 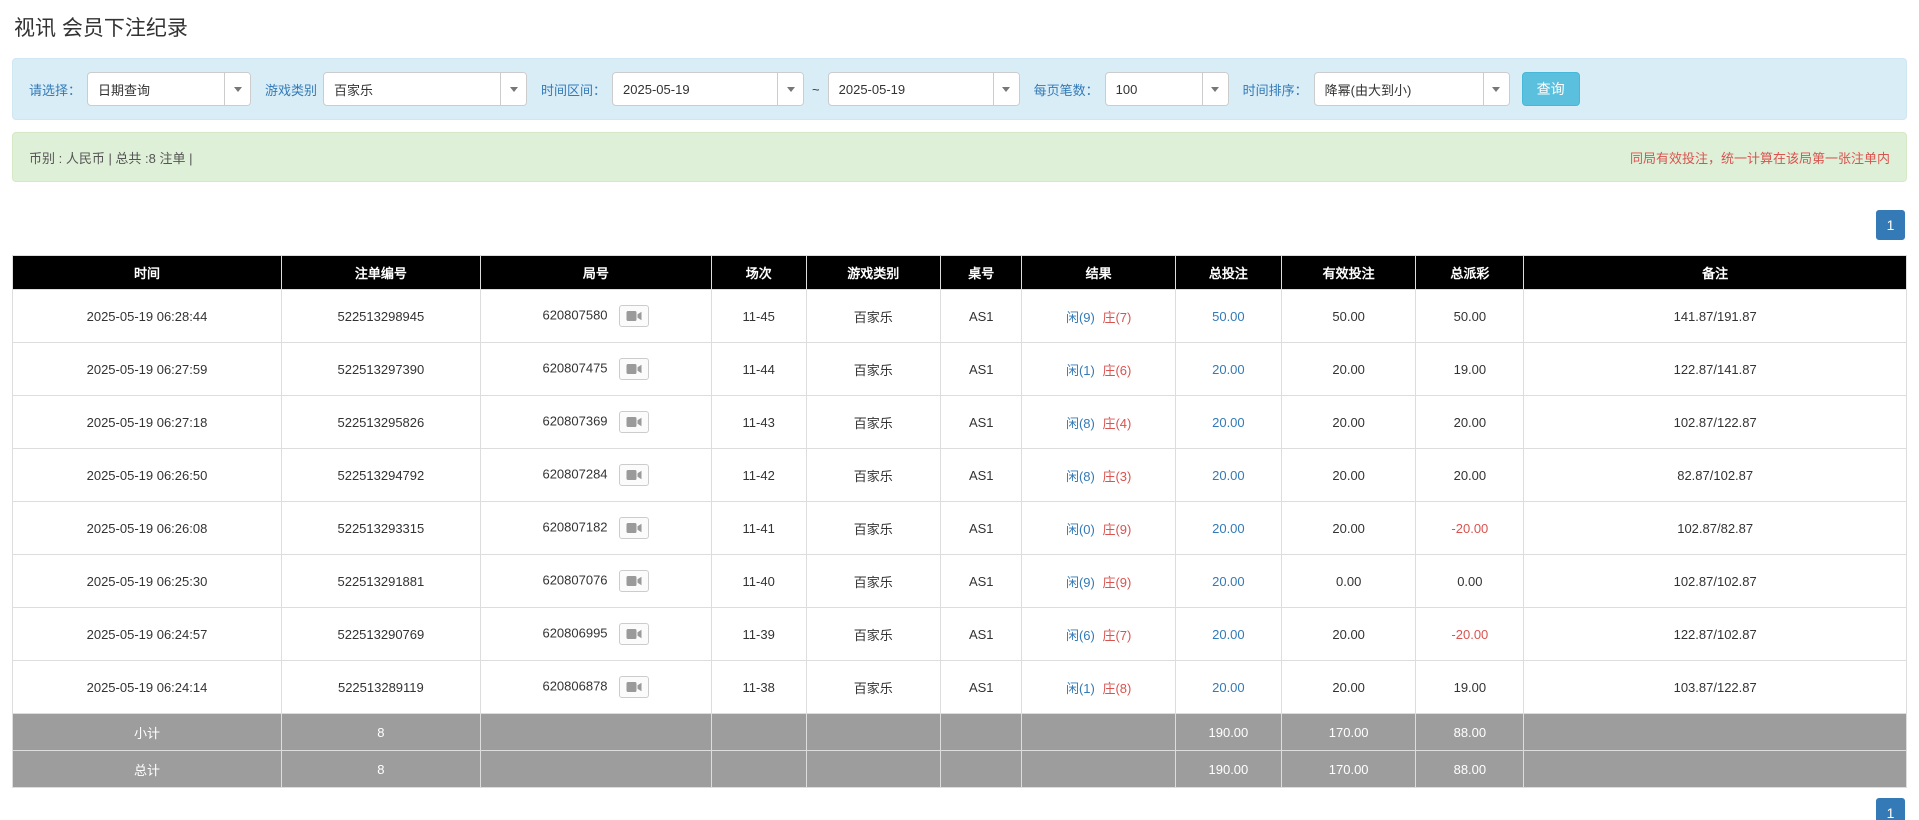 I want to click on game-type-caret-button, so click(x=513, y=89).